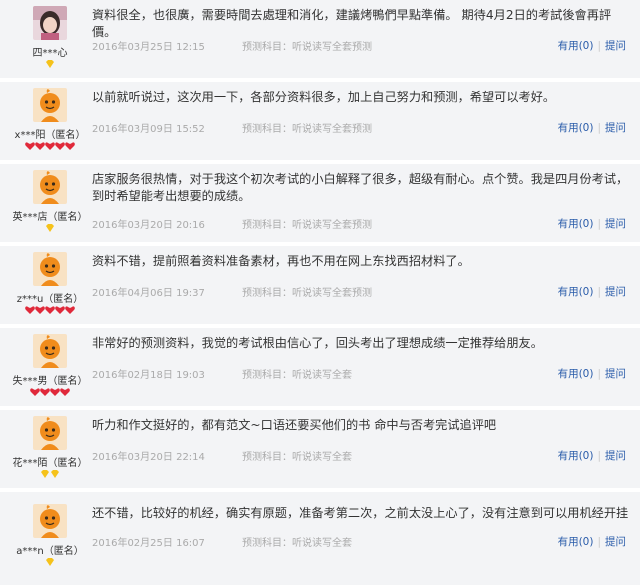 This screenshot has height=585, width=640. Describe the element at coordinates (50, 133) in the screenshot. I see `username: x***阳（匿名）` at that location.